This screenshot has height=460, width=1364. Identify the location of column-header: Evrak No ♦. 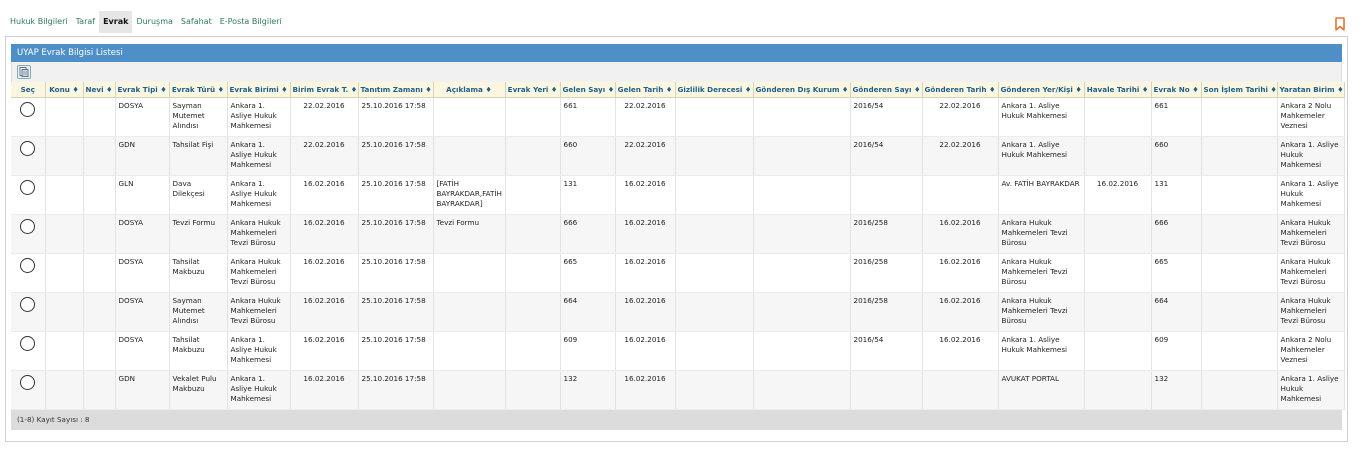
(1176, 90).